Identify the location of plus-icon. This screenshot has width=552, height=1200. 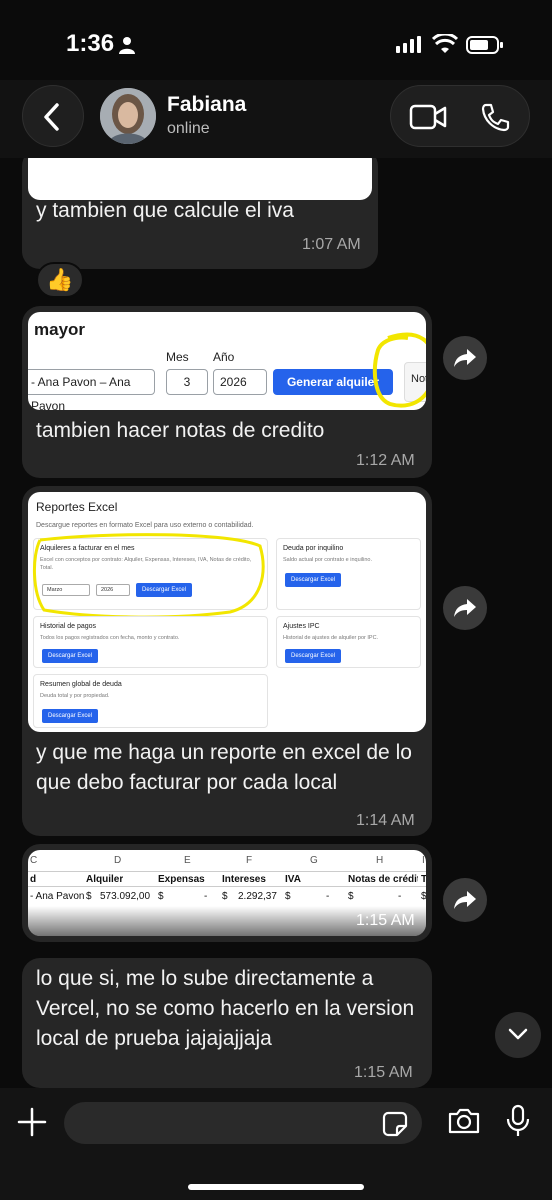
(32, 1122).